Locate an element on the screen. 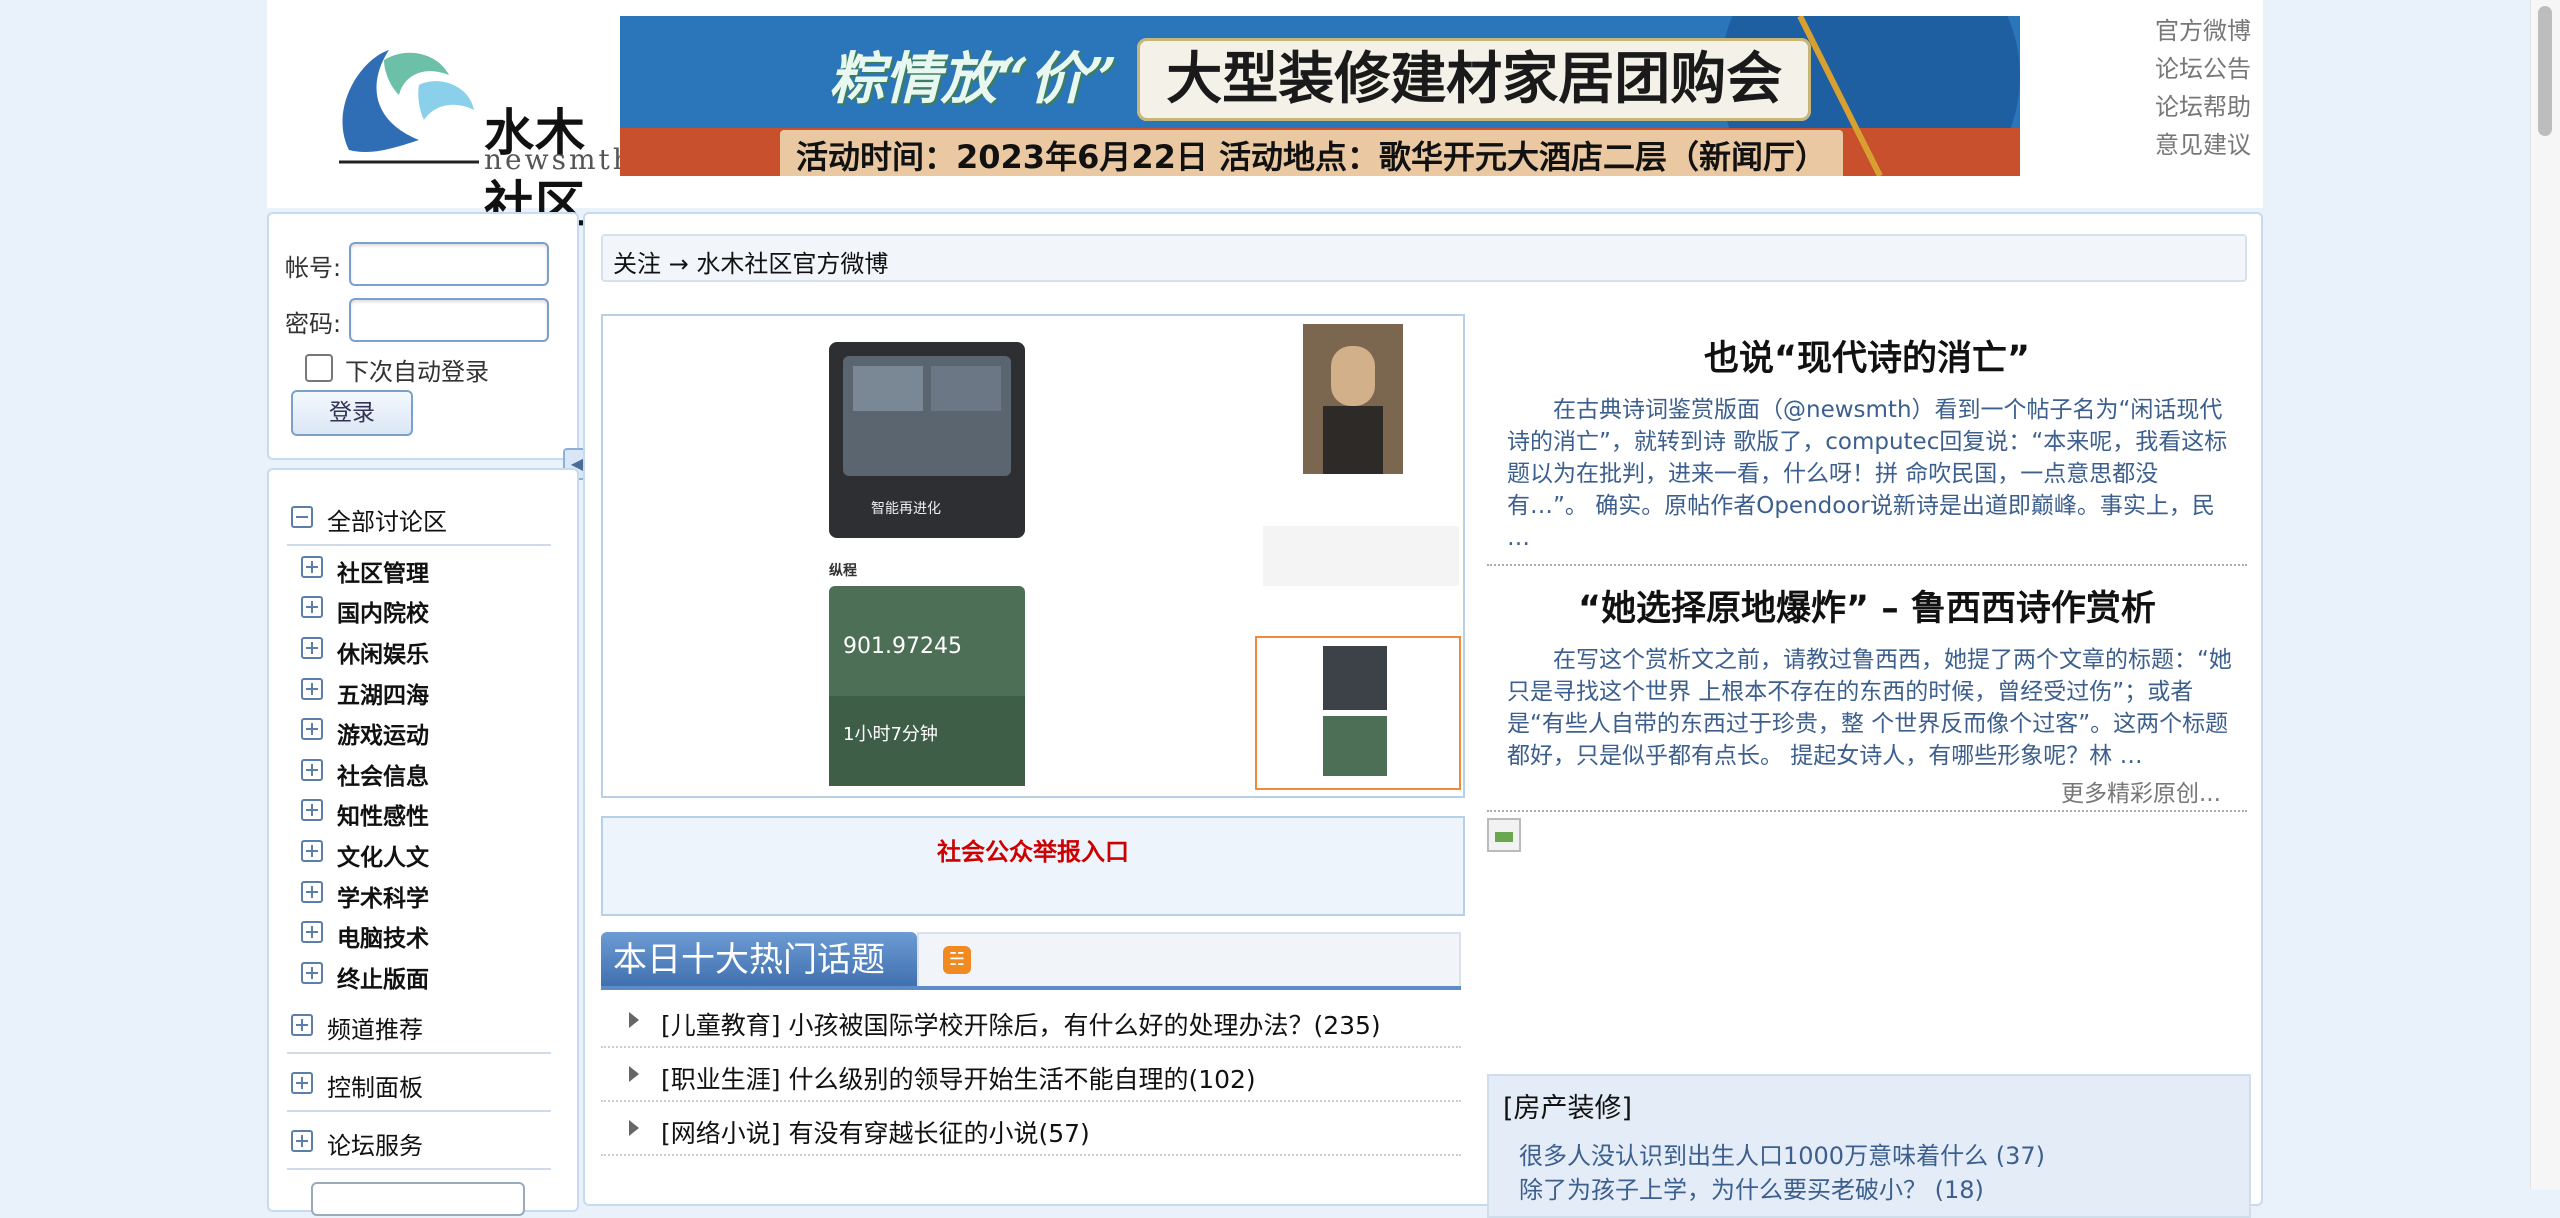  auto-login-label: 下次自动登录 is located at coordinates (417, 372).